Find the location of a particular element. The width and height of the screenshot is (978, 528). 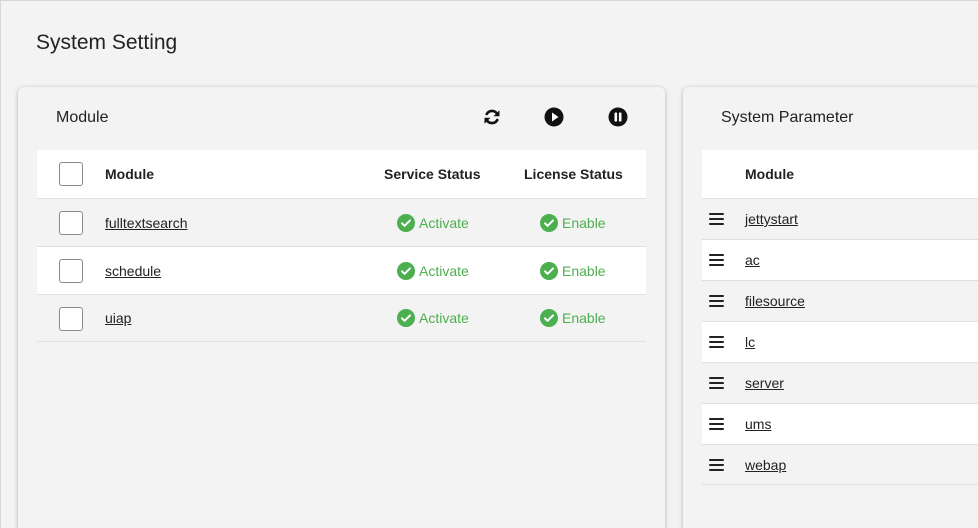

parameter-module-link: lc is located at coordinates (750, 342).